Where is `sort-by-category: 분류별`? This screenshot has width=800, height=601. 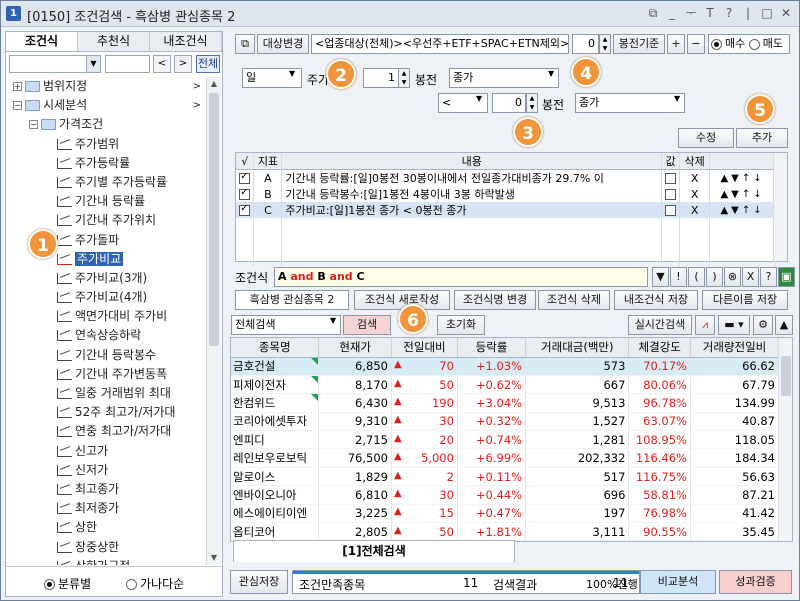
sort-by-category: 분류별 is located at coordinates (67, 583).